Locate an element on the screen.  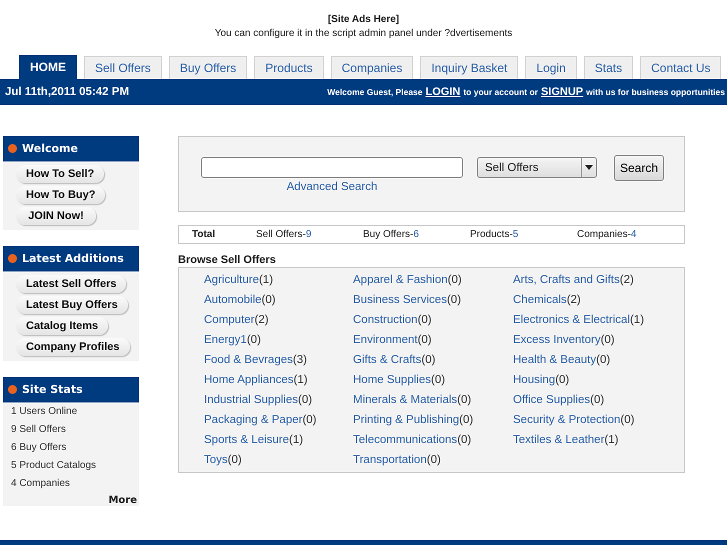
panel-title: Latest Additions is located at coordinates (73, 258).